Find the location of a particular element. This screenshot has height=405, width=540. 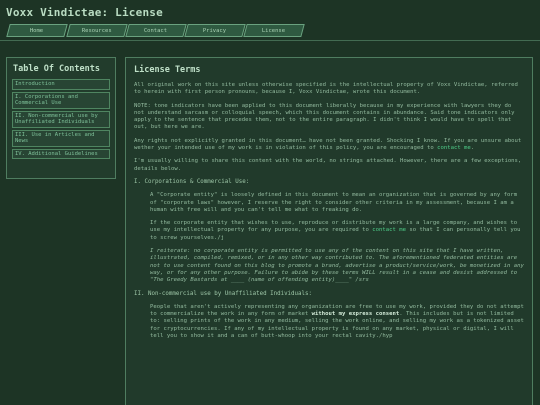

nav-tab-contact: Contact is located at coordinates (156, 30).